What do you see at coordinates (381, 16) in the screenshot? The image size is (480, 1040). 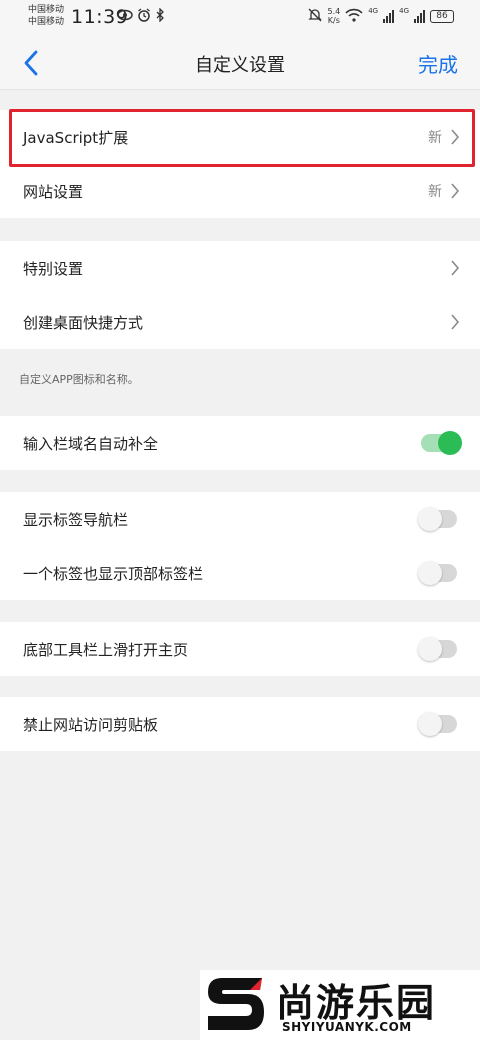 I see `status-right-icons: 5.4 K/s 4G 4G 86` at bounding box center [381, 16].